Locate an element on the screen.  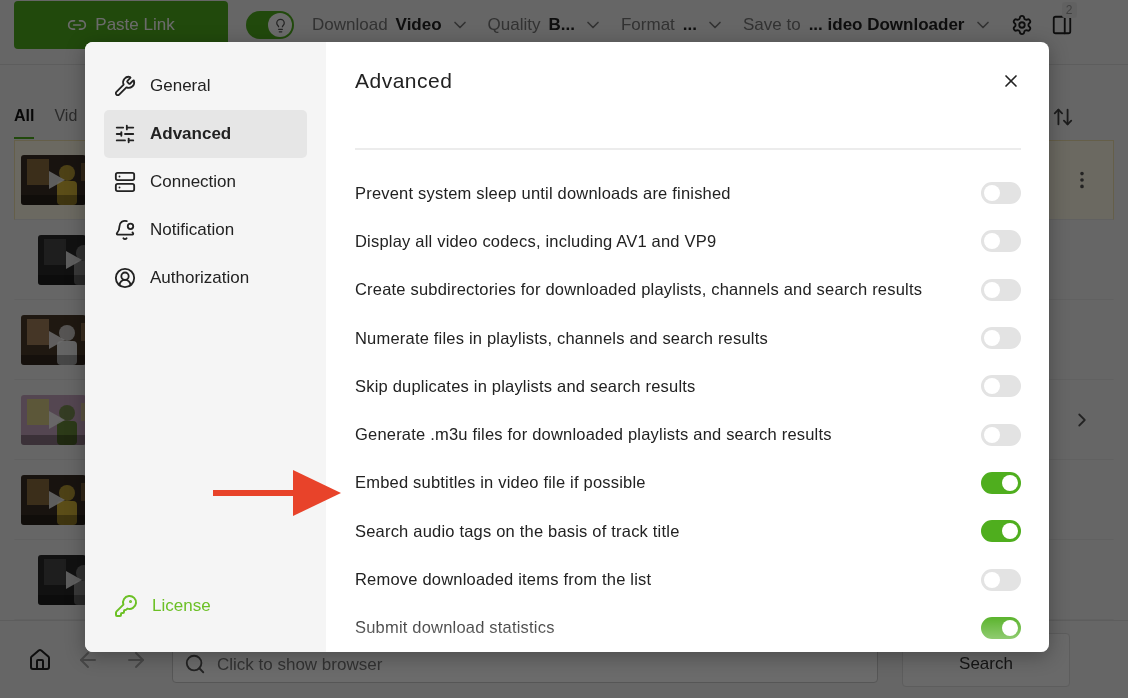
smart-mode-toggle is located at coordinates (270, 25).